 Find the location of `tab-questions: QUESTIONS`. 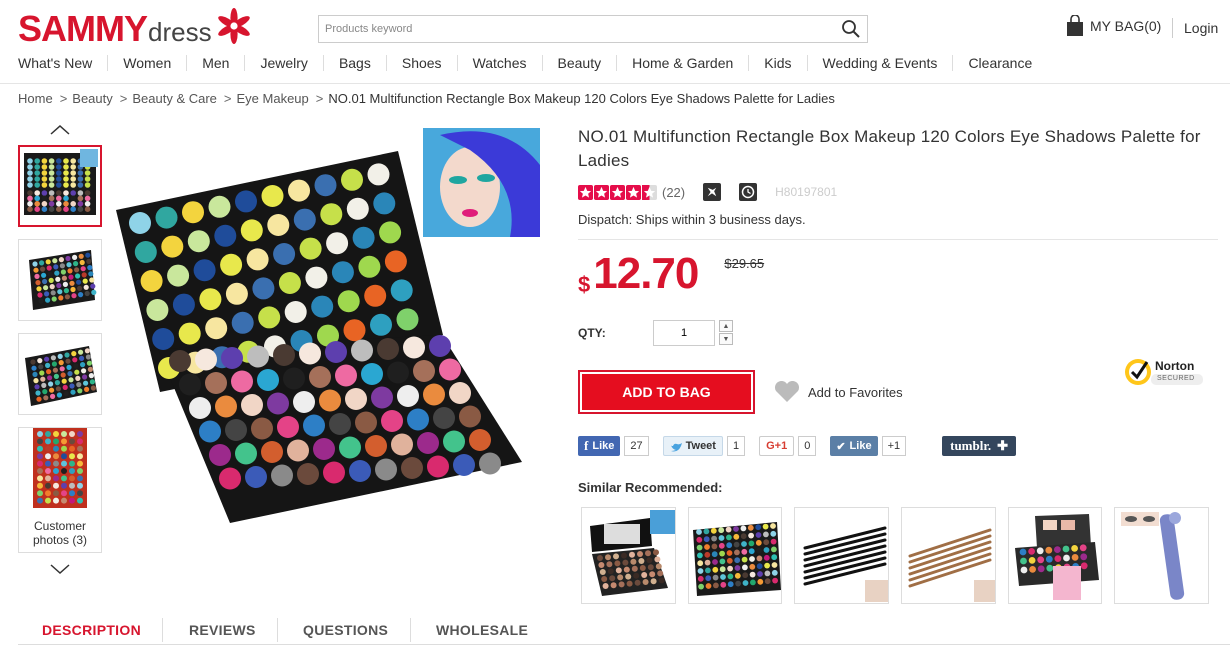

tab-questions: QUESTIONS is located at coordinates (345, 630).